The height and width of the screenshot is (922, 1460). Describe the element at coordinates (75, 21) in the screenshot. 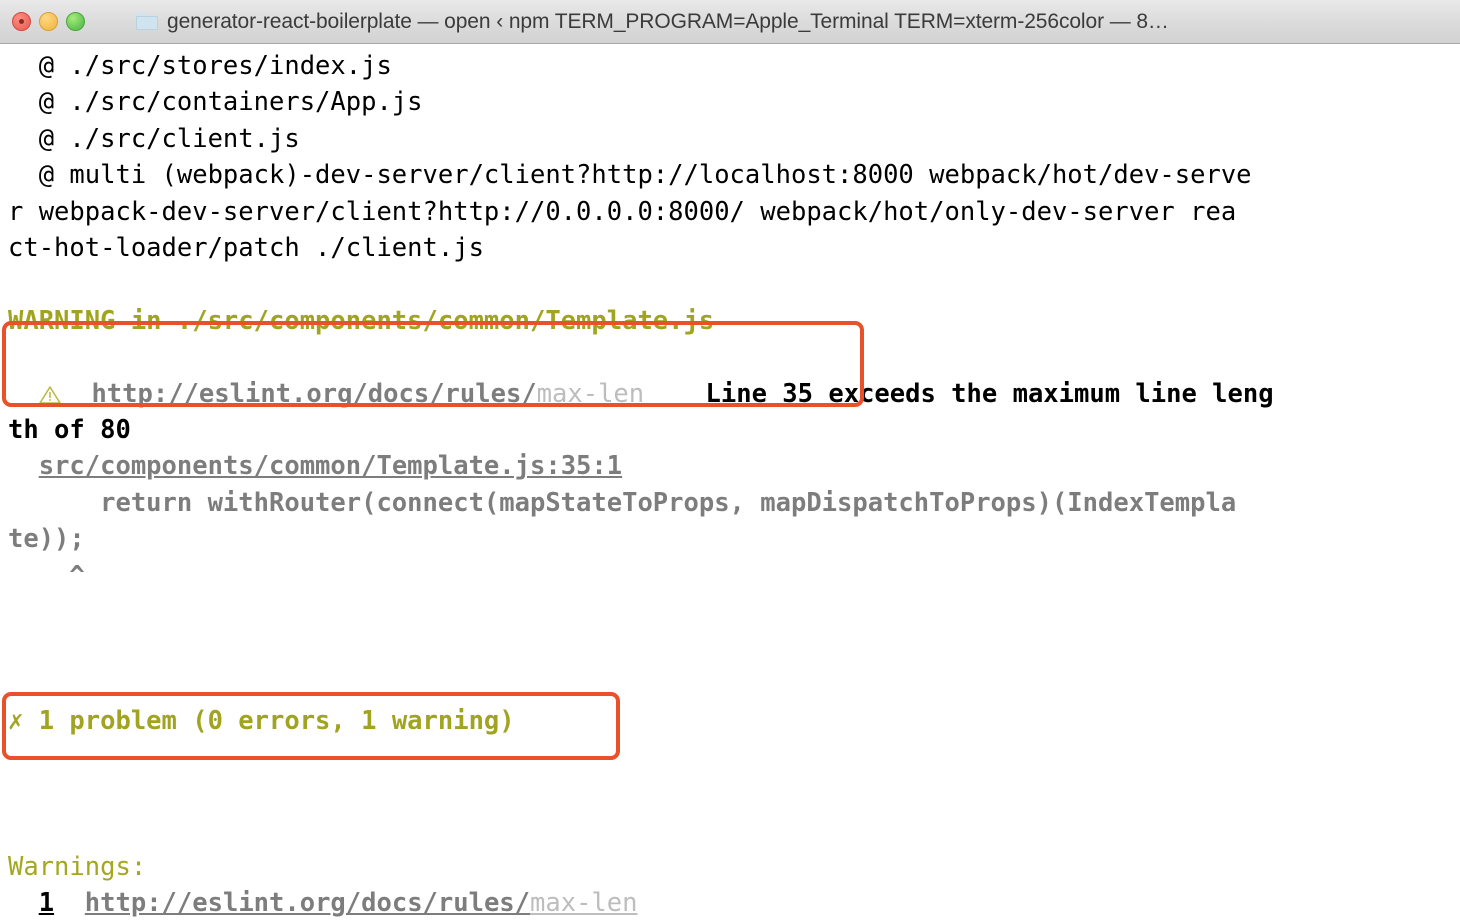

I see `zoom-button` at that location.